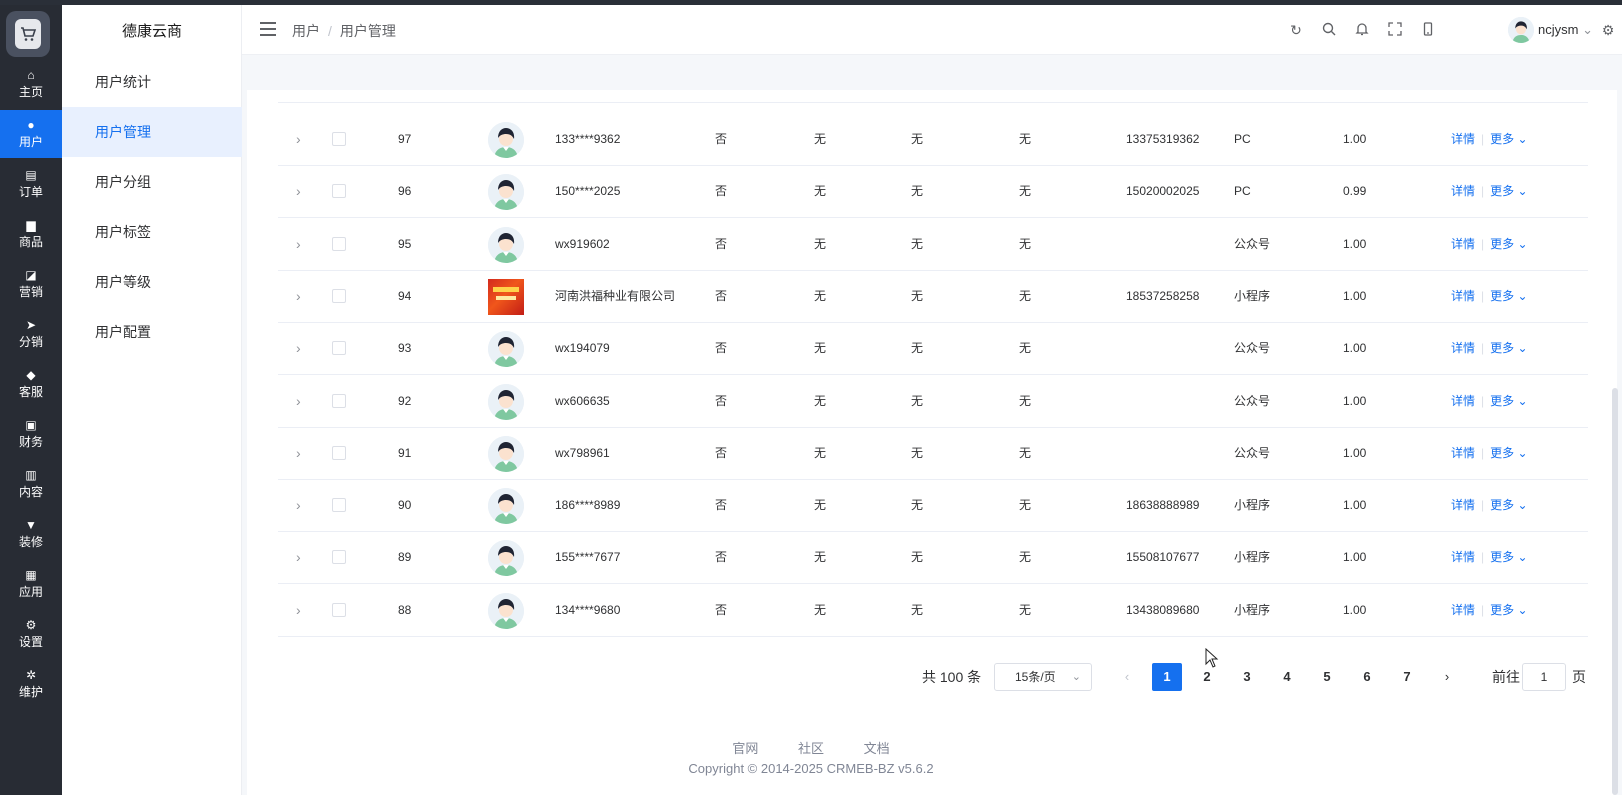  Describe the element at coordinates (31, 125) in the screenshot. I see `user-icon: ●` at that location.